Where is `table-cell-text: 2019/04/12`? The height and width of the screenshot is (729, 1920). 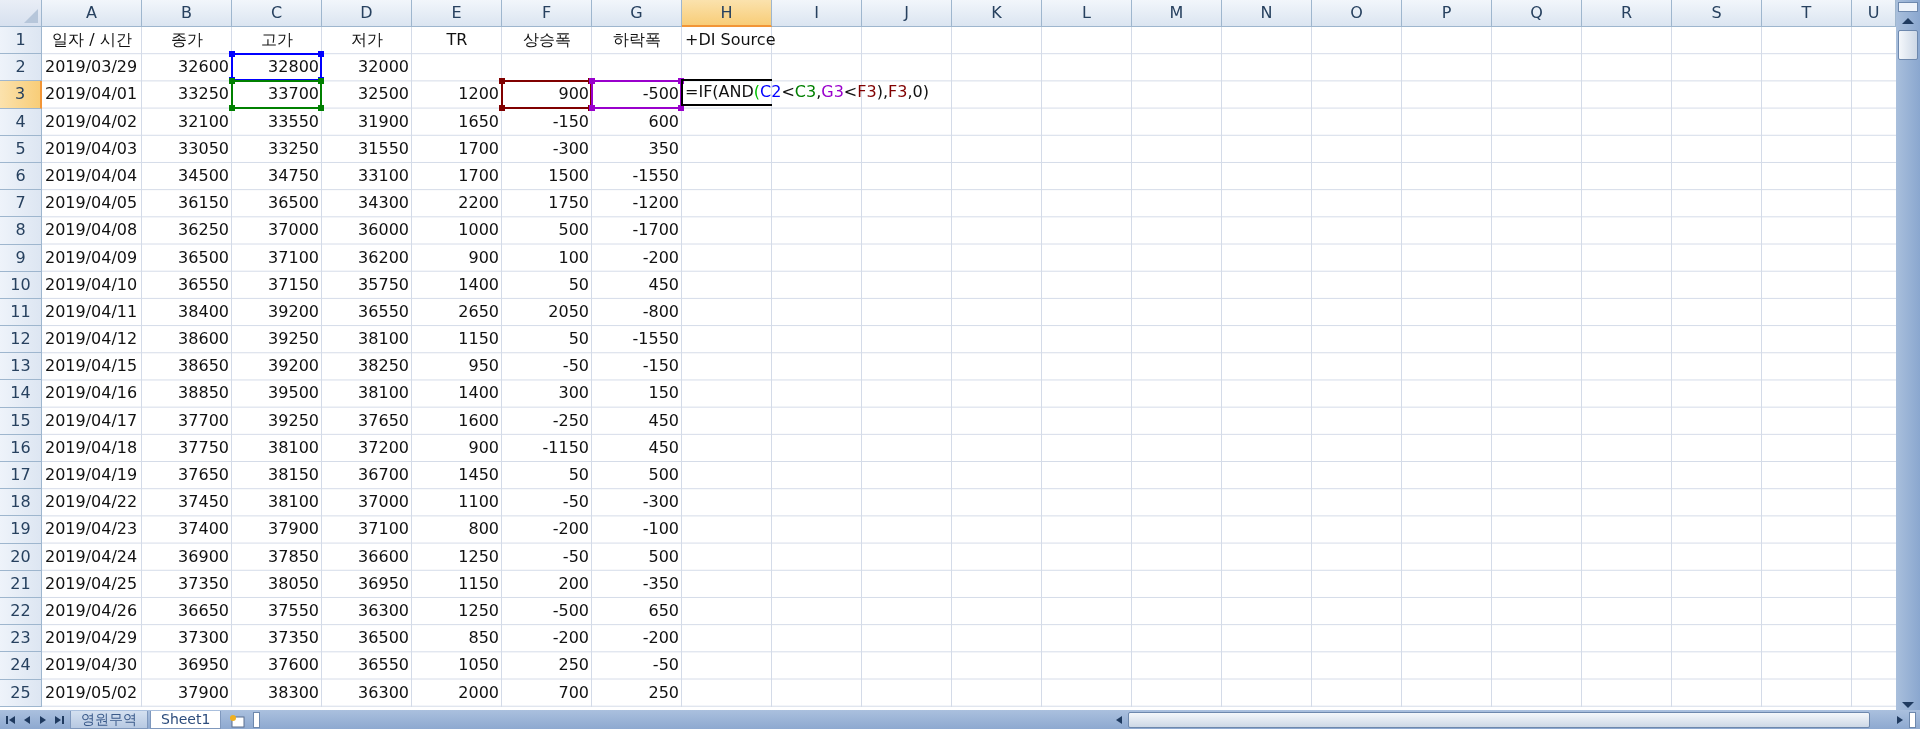
table-cell-text: 2019/04/12 is located at coordinates (91, 339).